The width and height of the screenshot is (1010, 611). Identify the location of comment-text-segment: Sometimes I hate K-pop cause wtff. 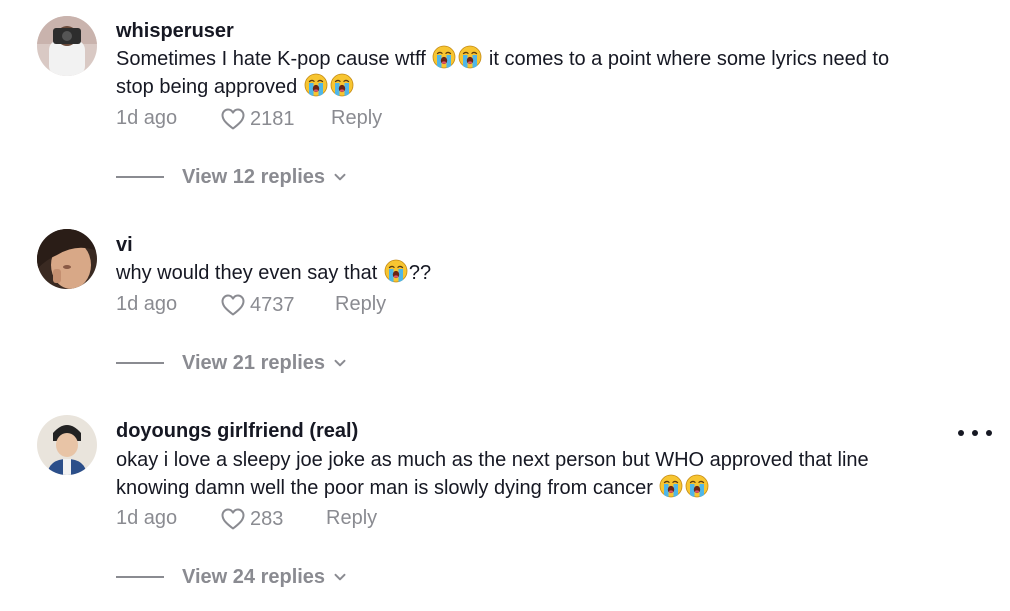
(271, 59).